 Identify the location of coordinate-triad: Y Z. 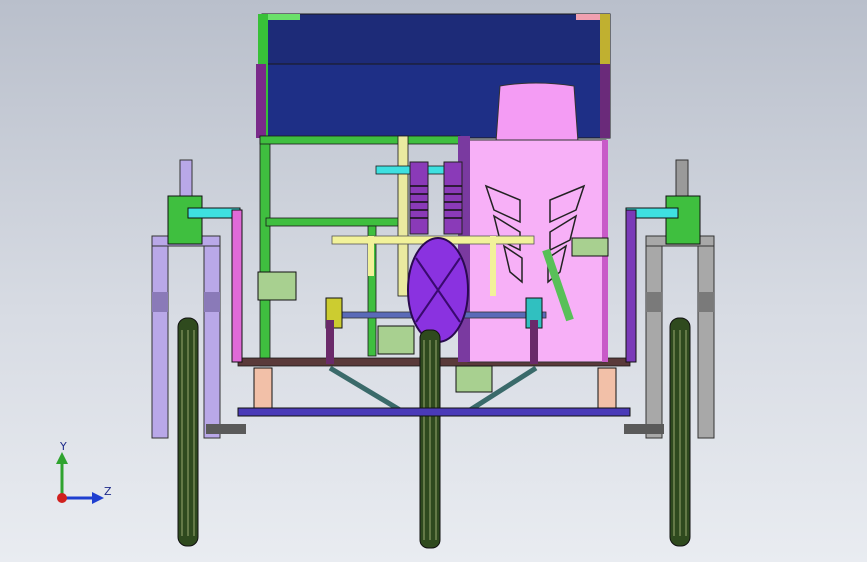
(83, 475).